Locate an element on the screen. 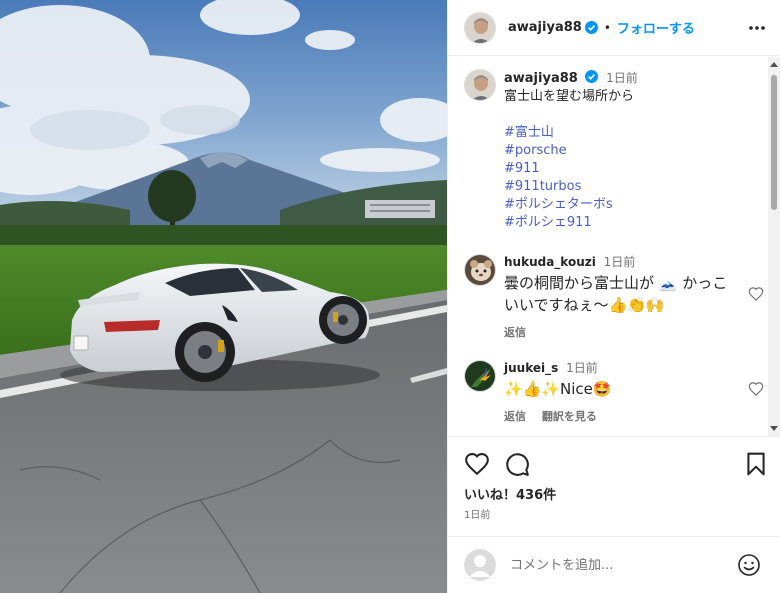  hashtag-link: #ポルシェターボs is located at coordinates (634, 205).